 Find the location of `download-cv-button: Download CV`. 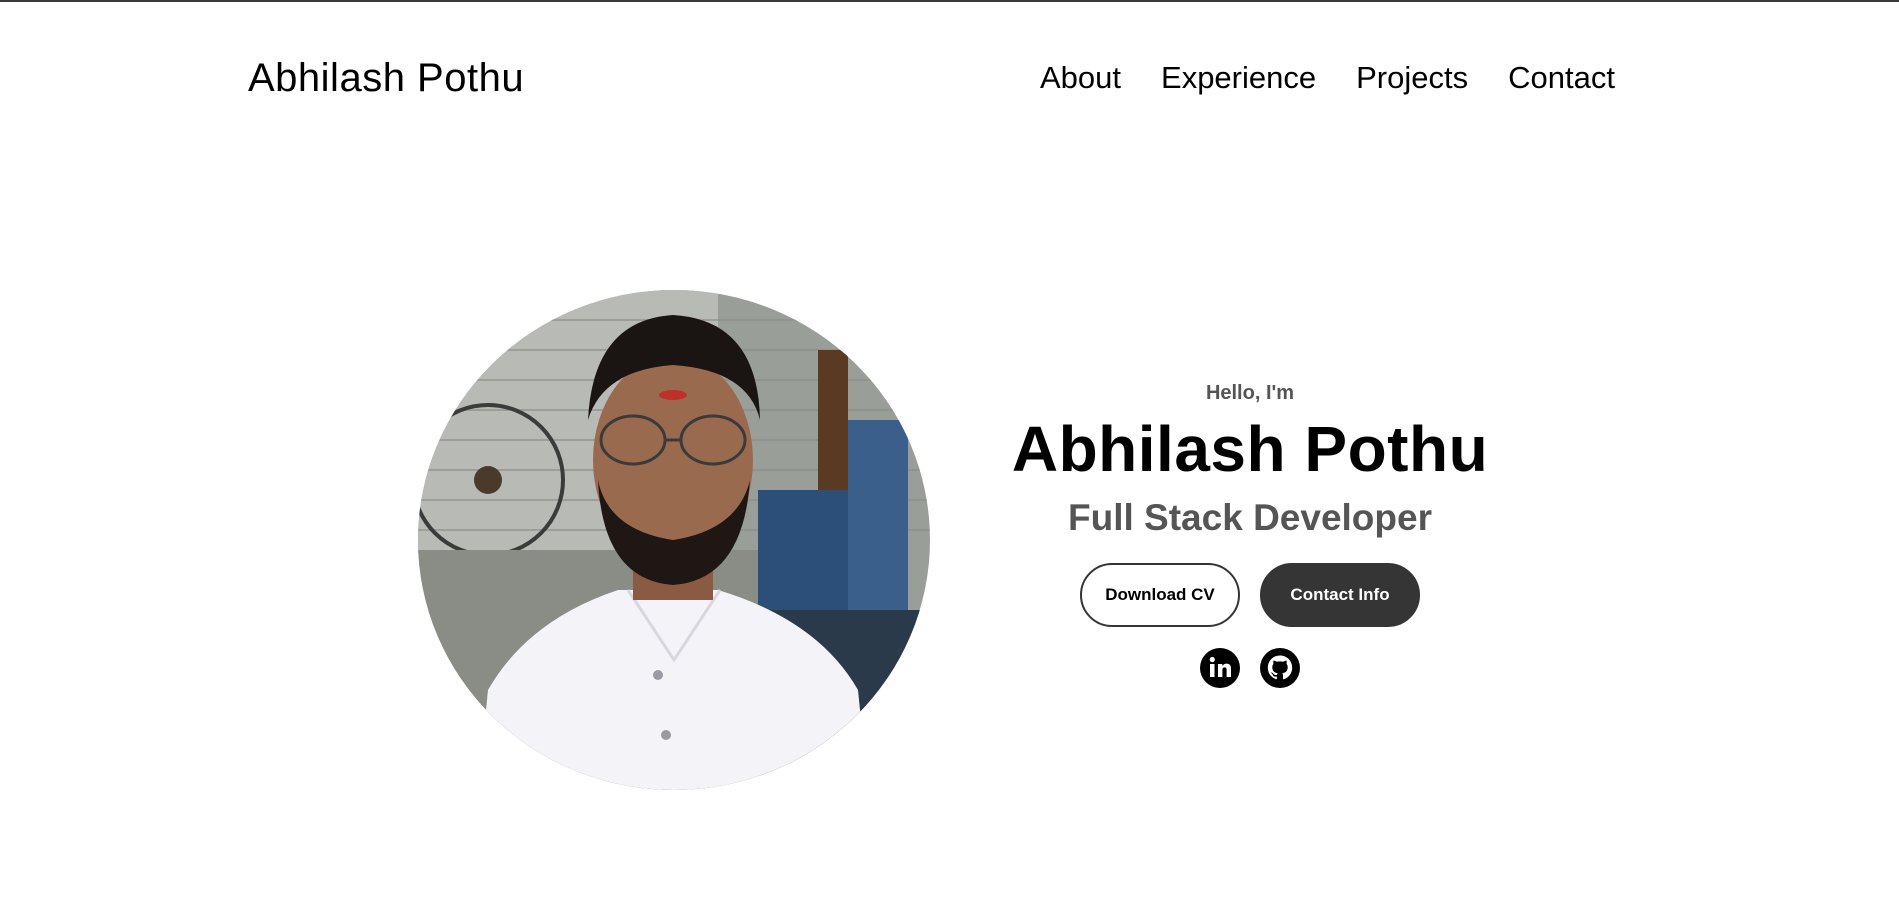

download-cv-button: Download CV is located at coordinates (1160, 594).